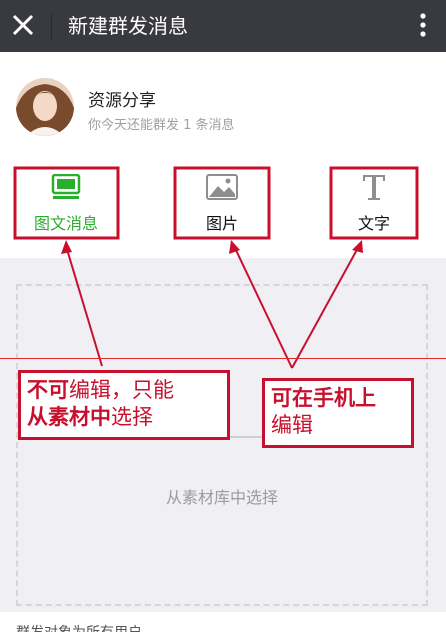 The height and width of the screenshot is (632, 446). I want to click on annotation-left-line2-bold: 从素材中, so click(69, 417).